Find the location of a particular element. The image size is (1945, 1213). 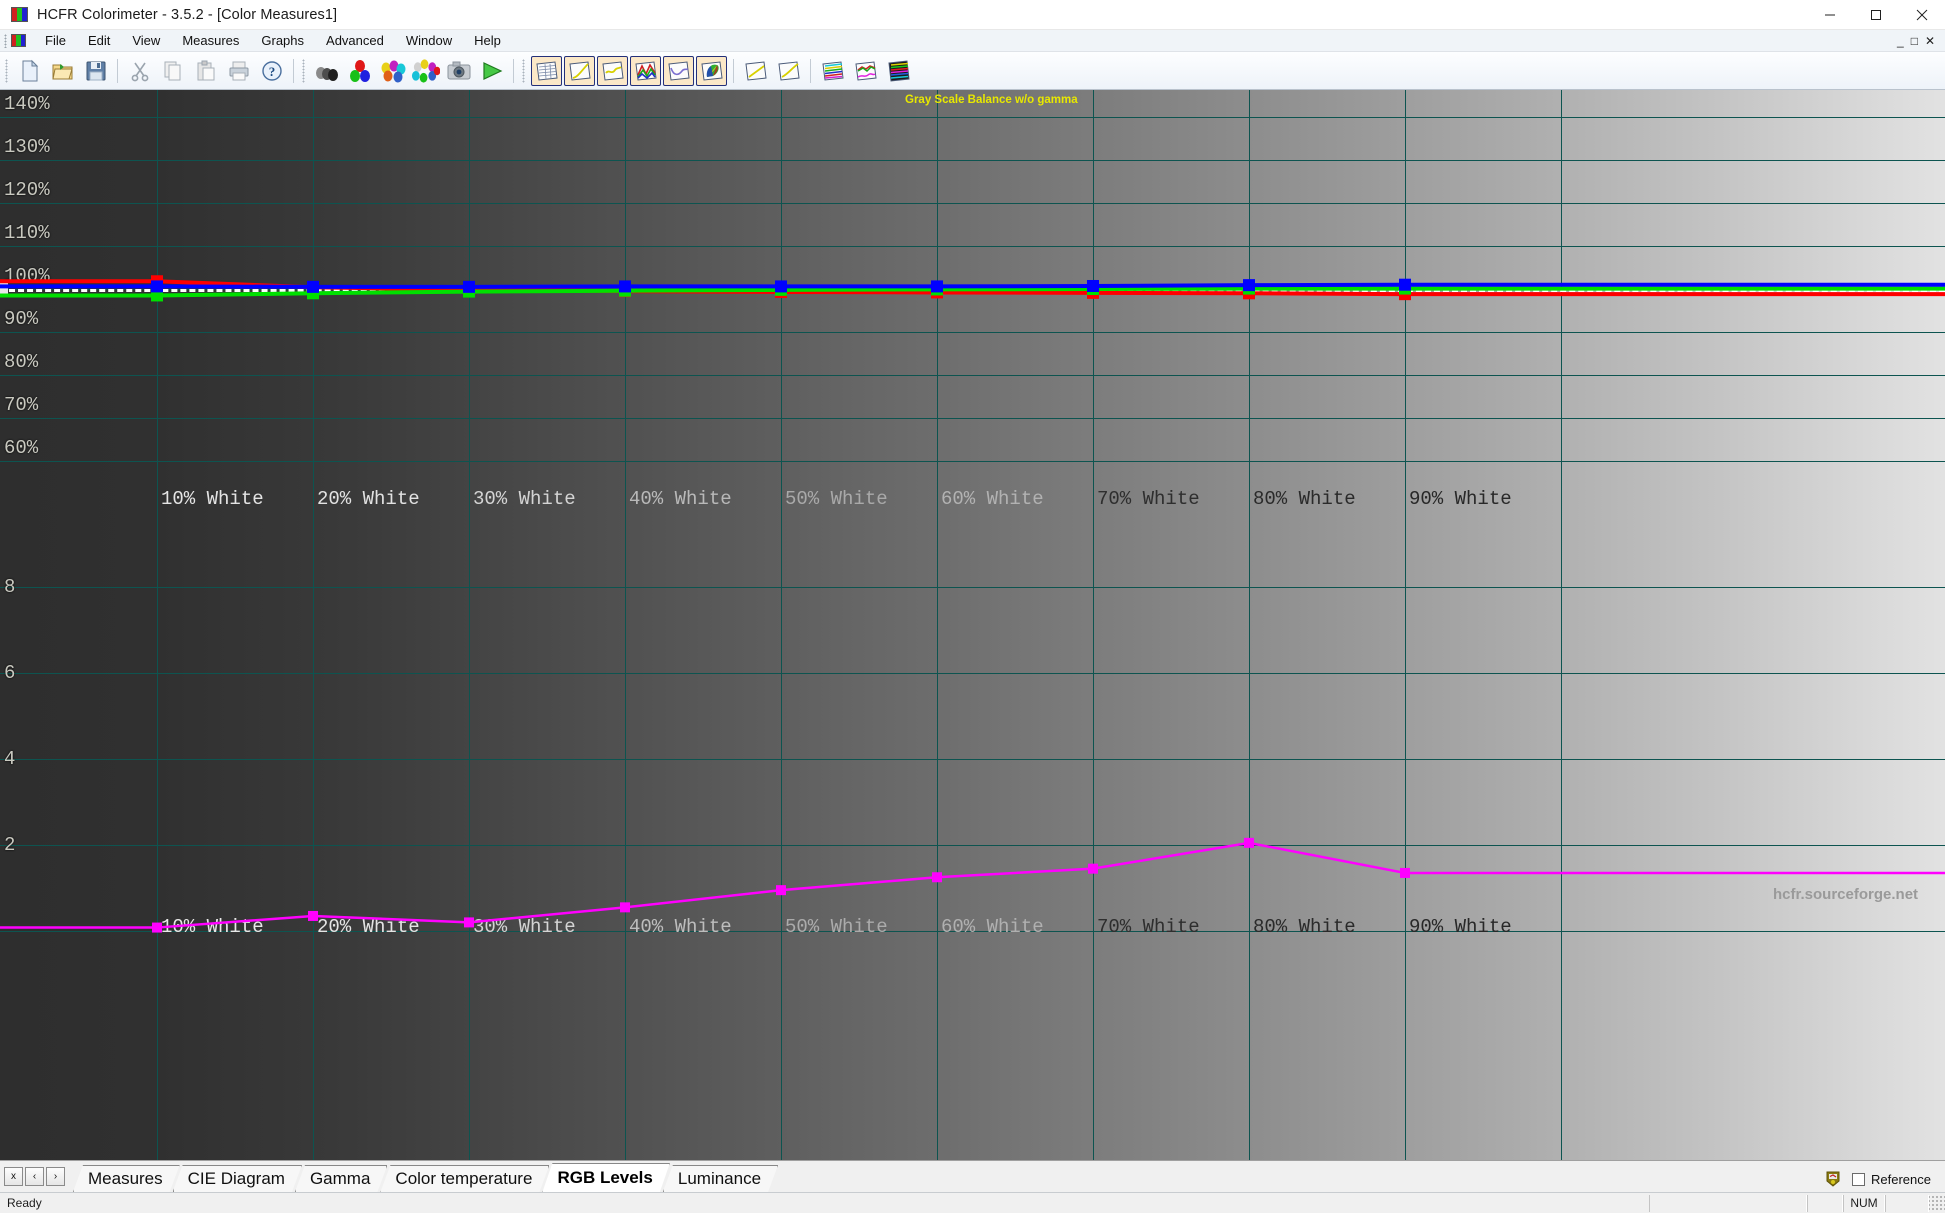

primary-colors-icon is located at coordinates (359, 71).